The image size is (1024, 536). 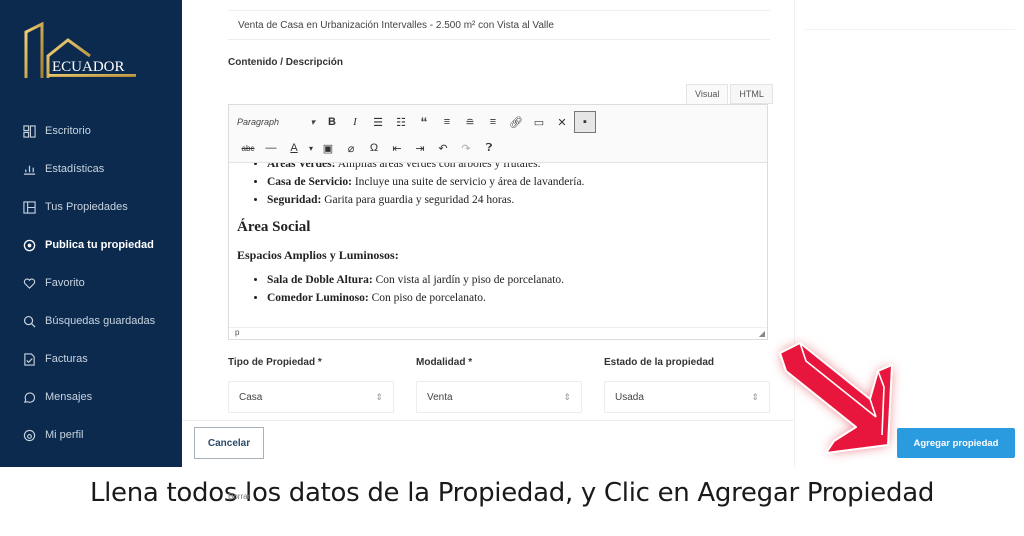 What do you see at coordinates (332, 122) in the screenshot?
I see `bold-button: B` at bounding box center [332, 122].